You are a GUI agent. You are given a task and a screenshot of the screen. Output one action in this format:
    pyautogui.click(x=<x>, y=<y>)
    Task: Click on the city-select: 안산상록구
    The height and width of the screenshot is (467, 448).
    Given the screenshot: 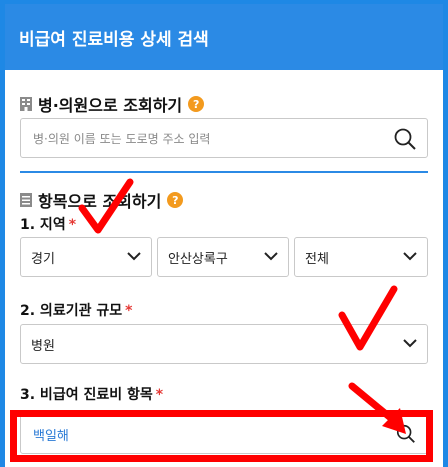 What is the action you would take?
    pyautogui.click(x=223, y=257)
    